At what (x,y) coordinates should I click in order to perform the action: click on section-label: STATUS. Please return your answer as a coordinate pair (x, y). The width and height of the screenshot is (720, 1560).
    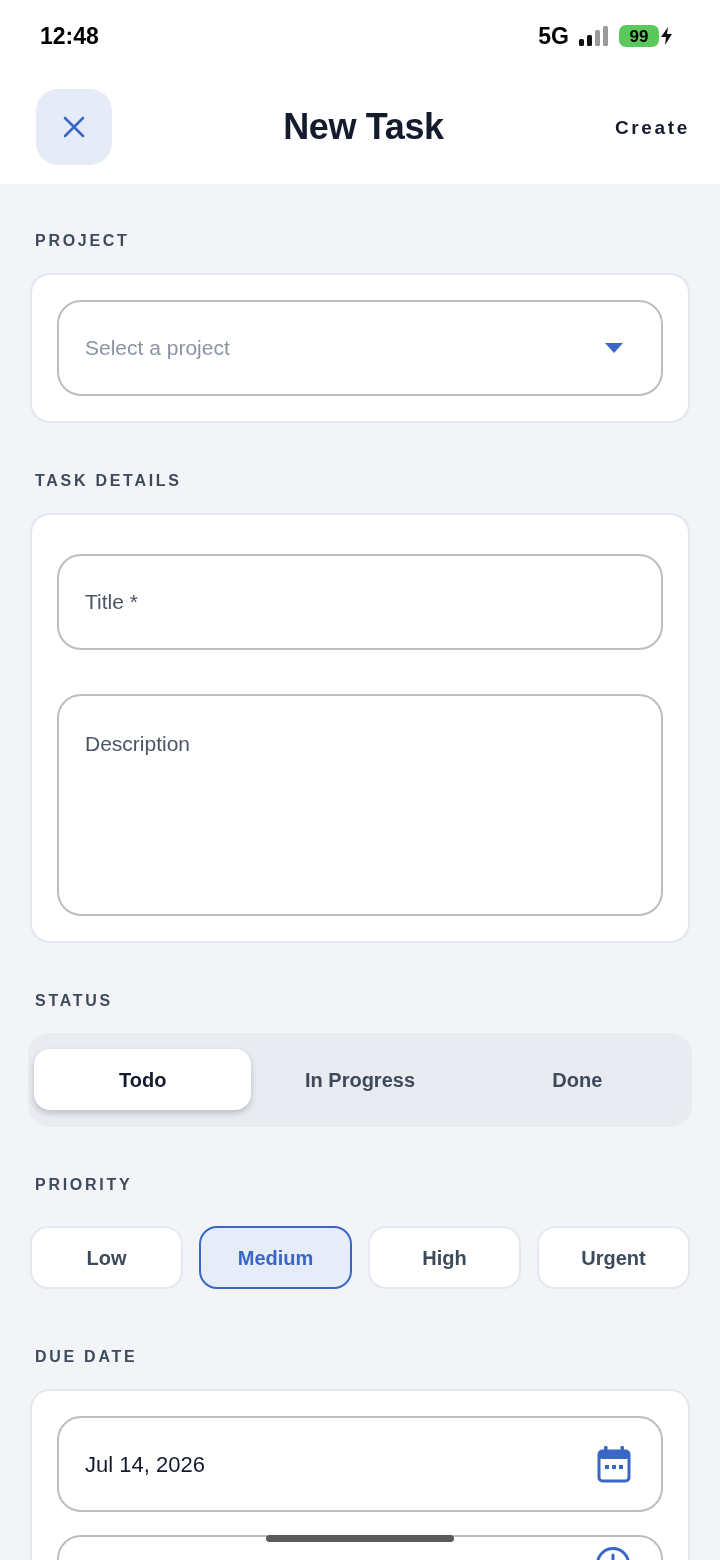
    Looking at the image, I should click on (74, 1001).